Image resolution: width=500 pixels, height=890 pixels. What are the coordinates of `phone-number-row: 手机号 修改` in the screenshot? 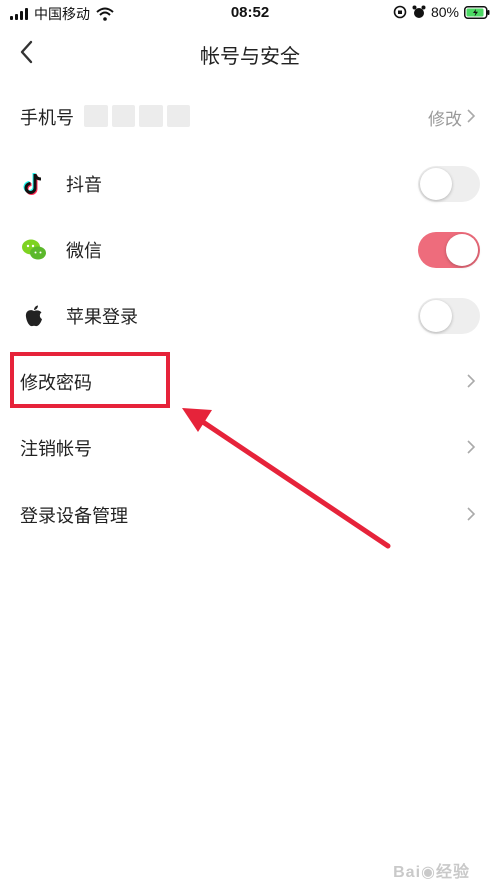 It's located at (250, 116).